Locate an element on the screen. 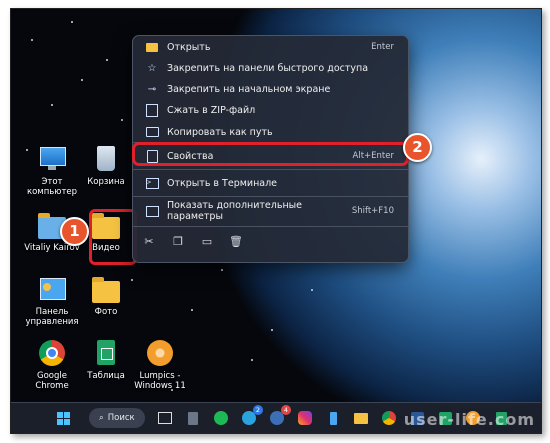 Image resolution: width=550 pixels, height=443 pixels. watermark: user-life.com is located at coordinates (469, 419).